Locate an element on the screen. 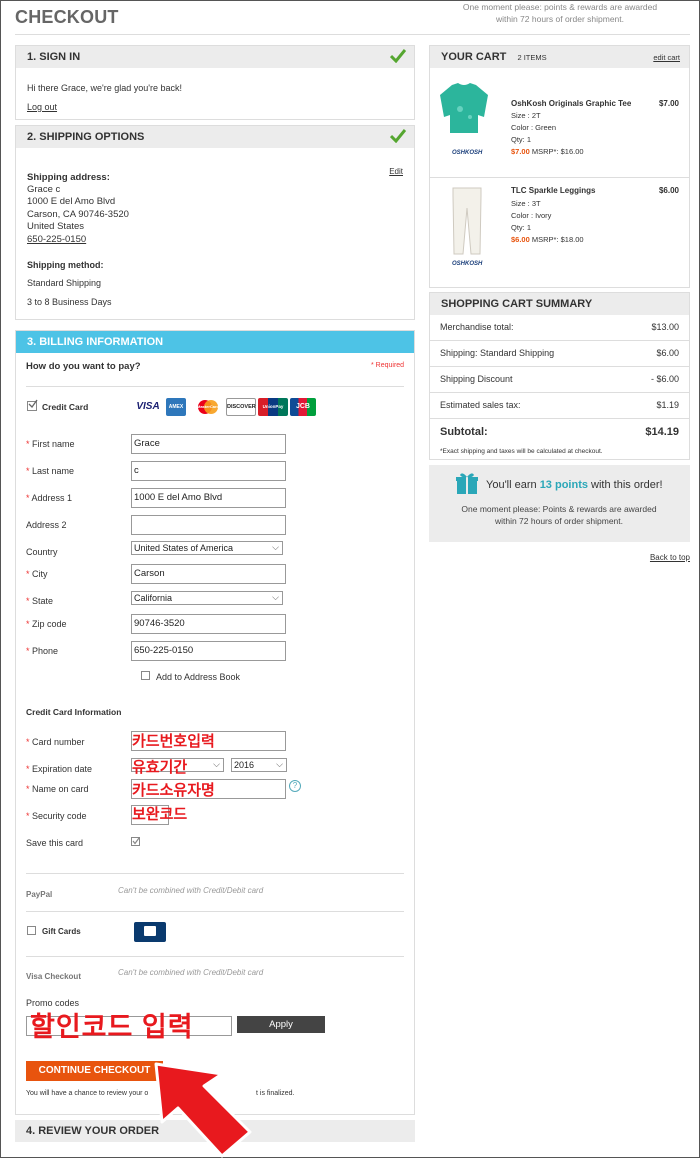 This screenshot has width=700, height=1158. points-message: You'll earn 13 points with this order! is located at coordinates (574, 485).